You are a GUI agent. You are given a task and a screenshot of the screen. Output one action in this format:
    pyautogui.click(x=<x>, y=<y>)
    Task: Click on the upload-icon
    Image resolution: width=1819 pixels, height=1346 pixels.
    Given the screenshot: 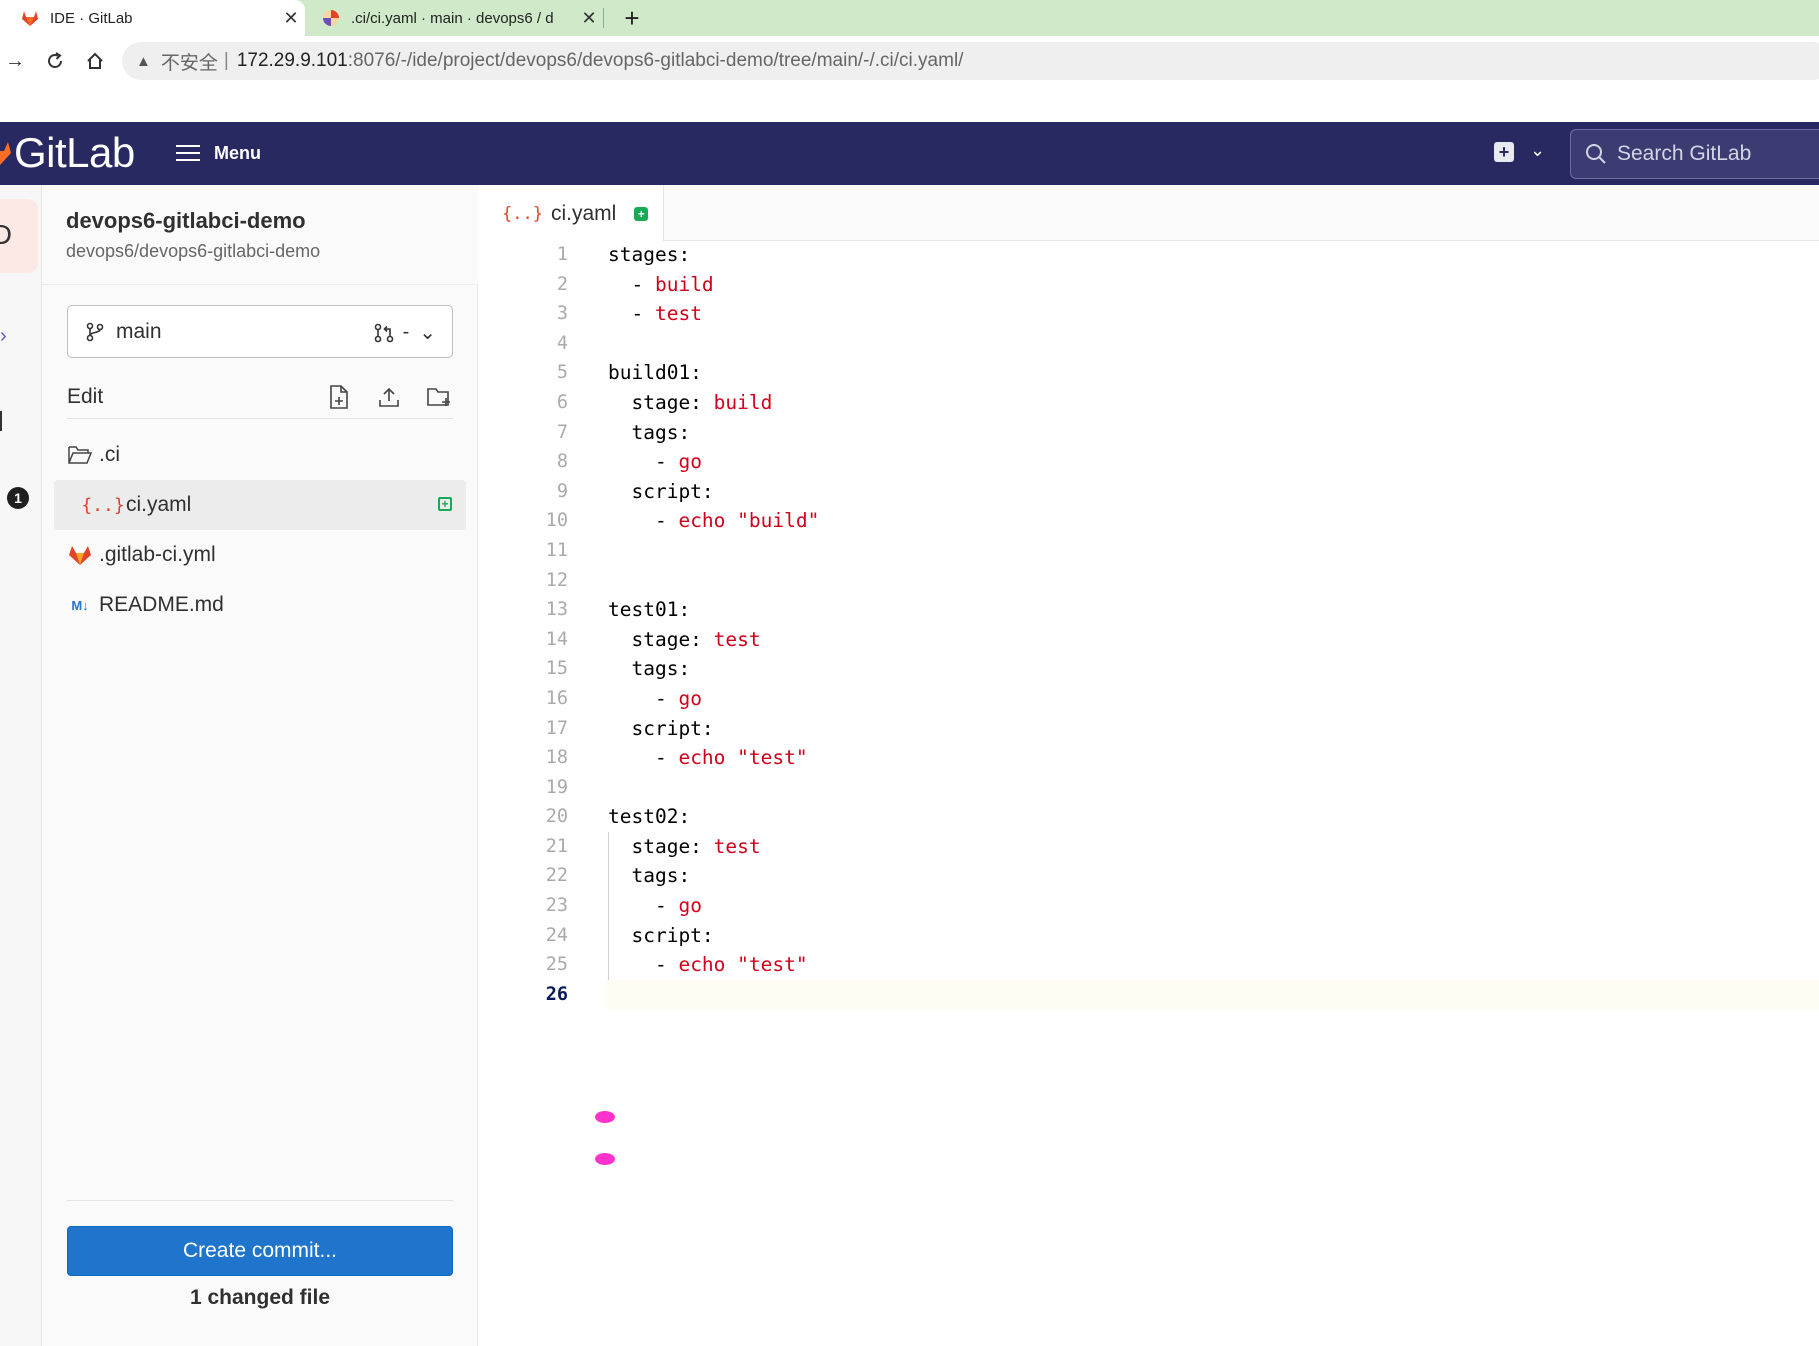 What is the action you would take?
    pyautogui.click(x=389, y=397)
    